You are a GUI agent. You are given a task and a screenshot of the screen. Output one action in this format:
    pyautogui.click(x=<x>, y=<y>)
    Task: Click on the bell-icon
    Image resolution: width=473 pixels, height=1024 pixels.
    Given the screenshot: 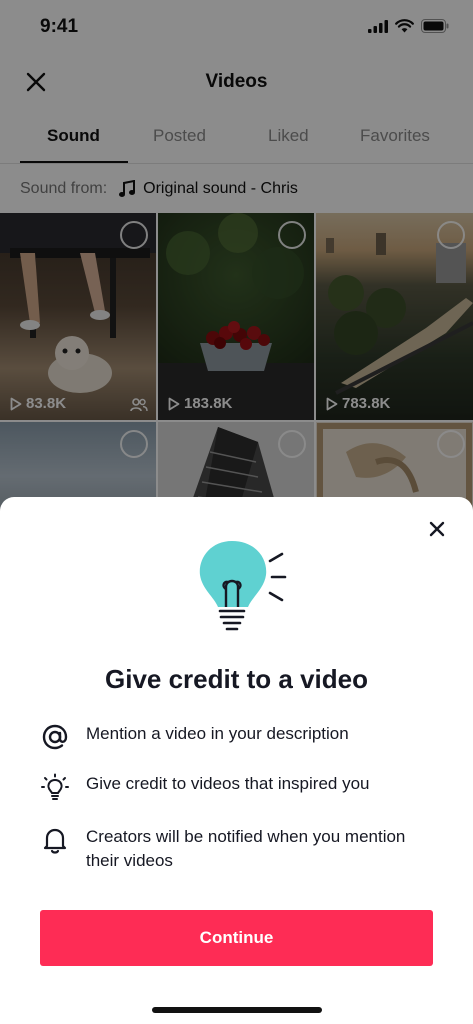 What is the action you would take?
    pyautogui.click(x=55, y=840)
    